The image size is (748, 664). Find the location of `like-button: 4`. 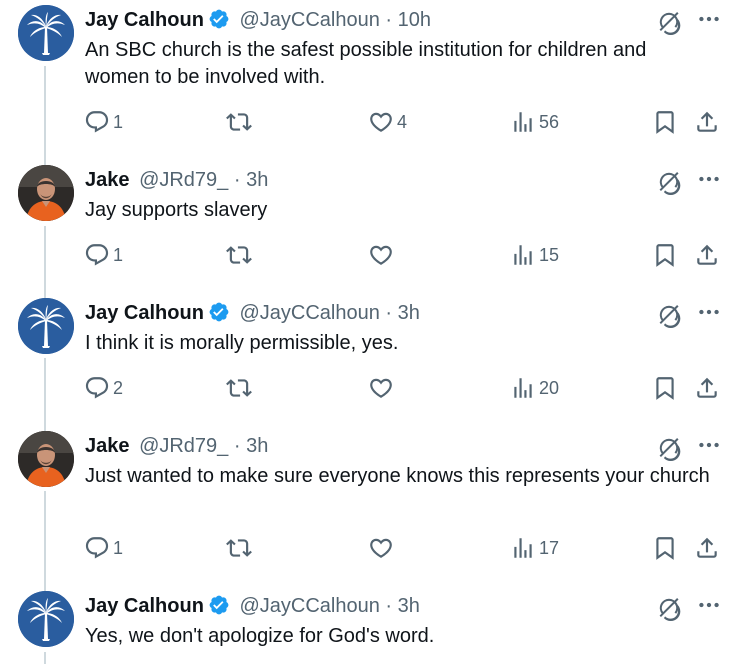

like-button: 4 is located at coordinates (387, 122).